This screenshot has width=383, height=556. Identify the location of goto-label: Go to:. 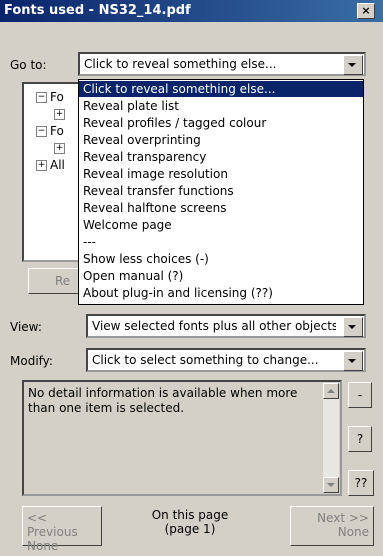
(28, 65).